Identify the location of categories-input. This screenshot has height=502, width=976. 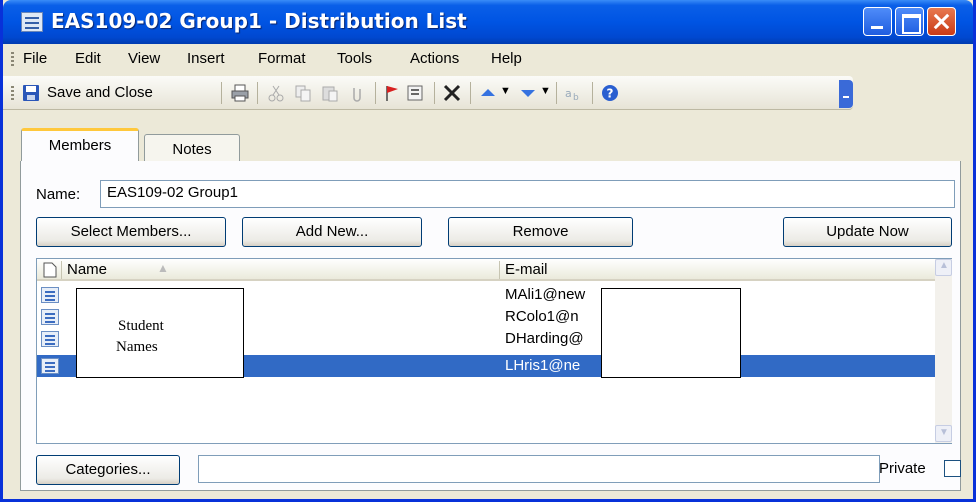
(539, 469).